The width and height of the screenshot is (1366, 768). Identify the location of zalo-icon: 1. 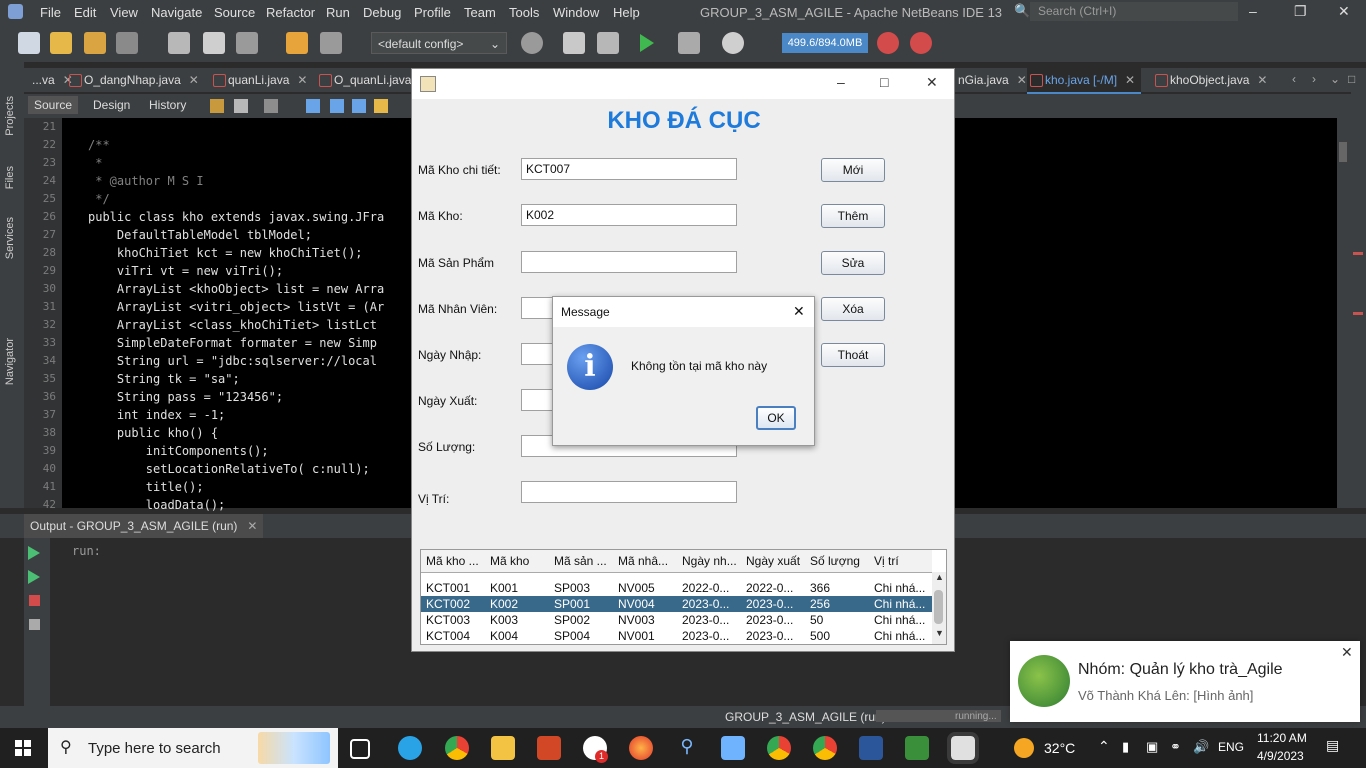
(595, 749).